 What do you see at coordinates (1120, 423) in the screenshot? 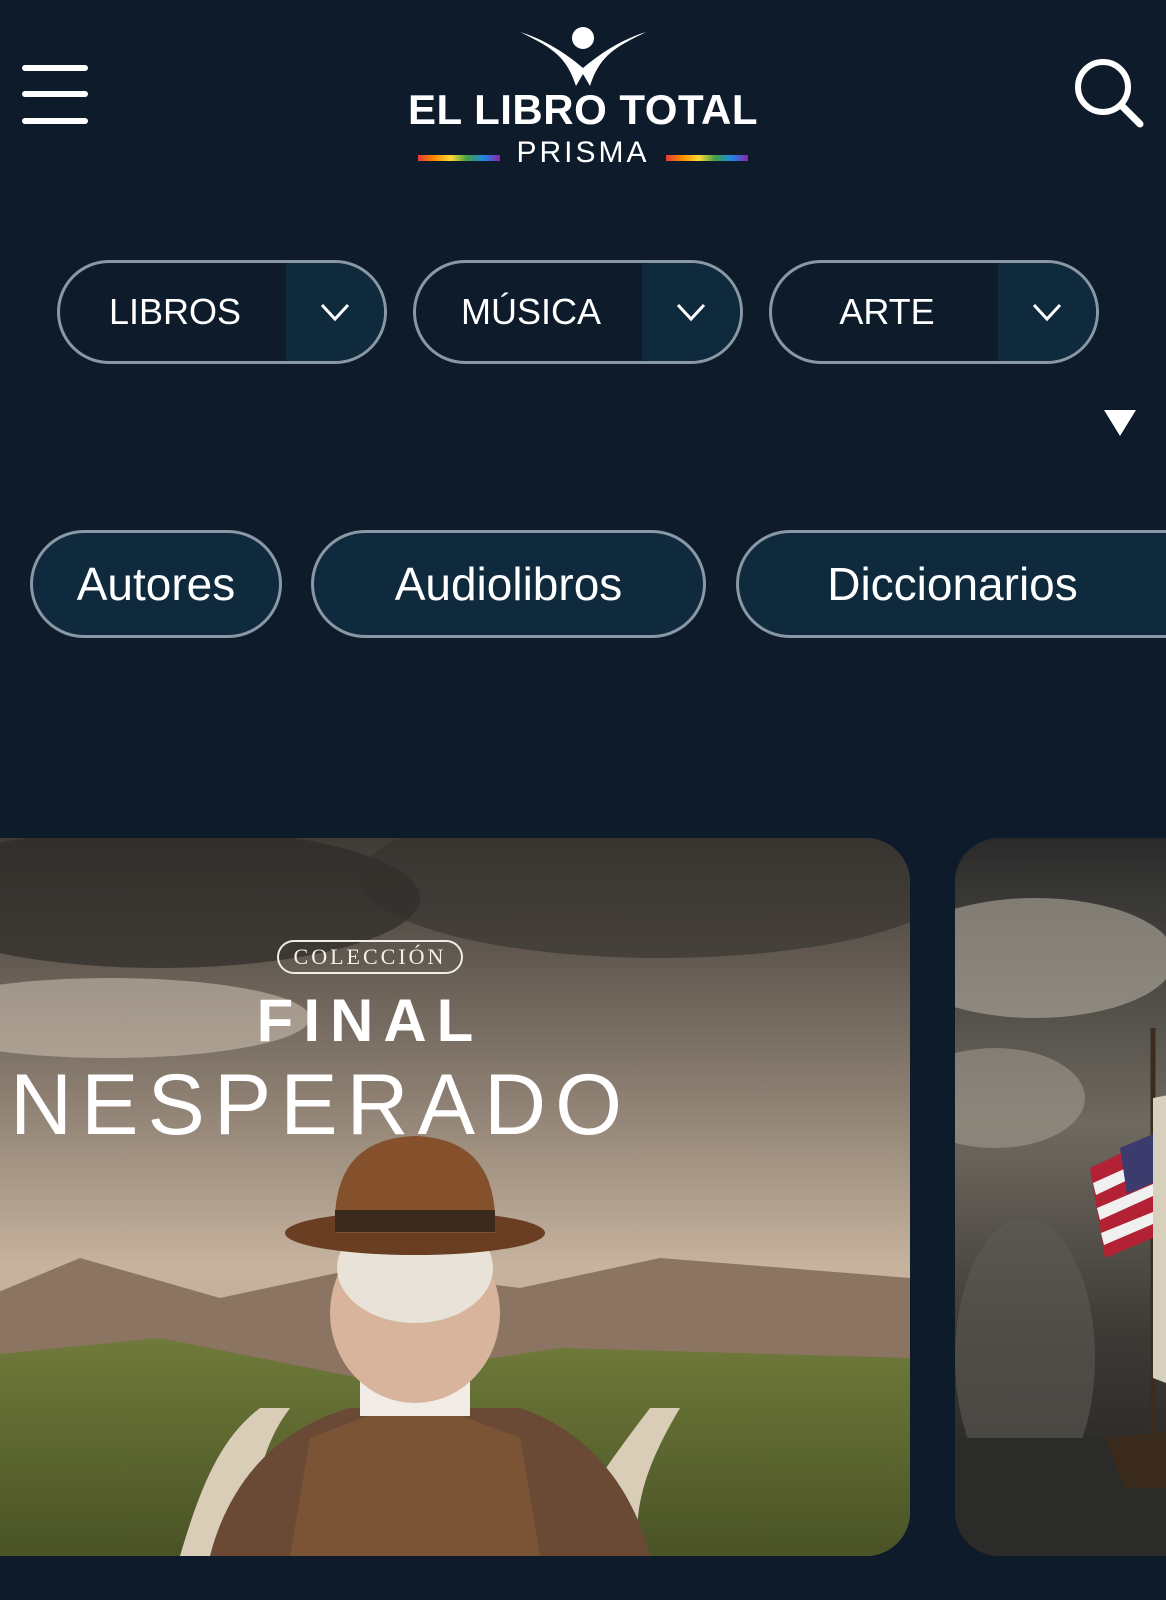
I see `expand-triangle-icon` at bounding box center [1120, 423].